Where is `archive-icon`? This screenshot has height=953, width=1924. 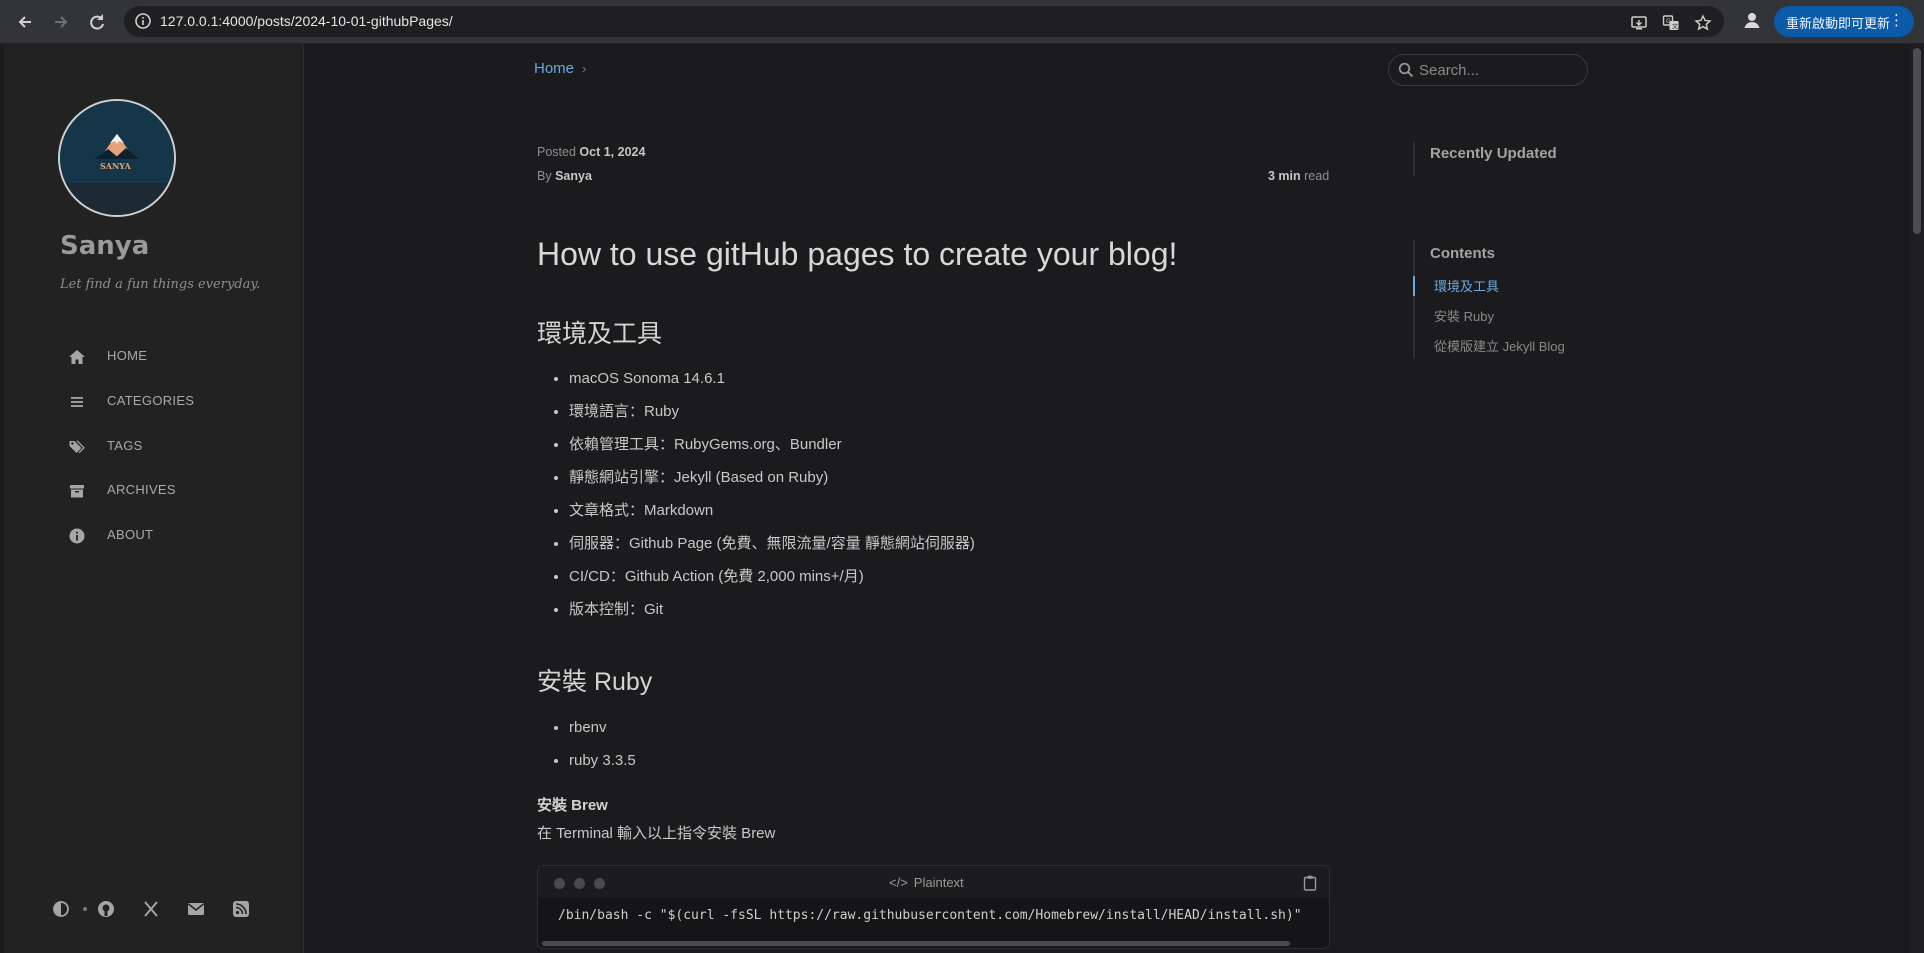 archive-icon is located at coordinates (77, 491).